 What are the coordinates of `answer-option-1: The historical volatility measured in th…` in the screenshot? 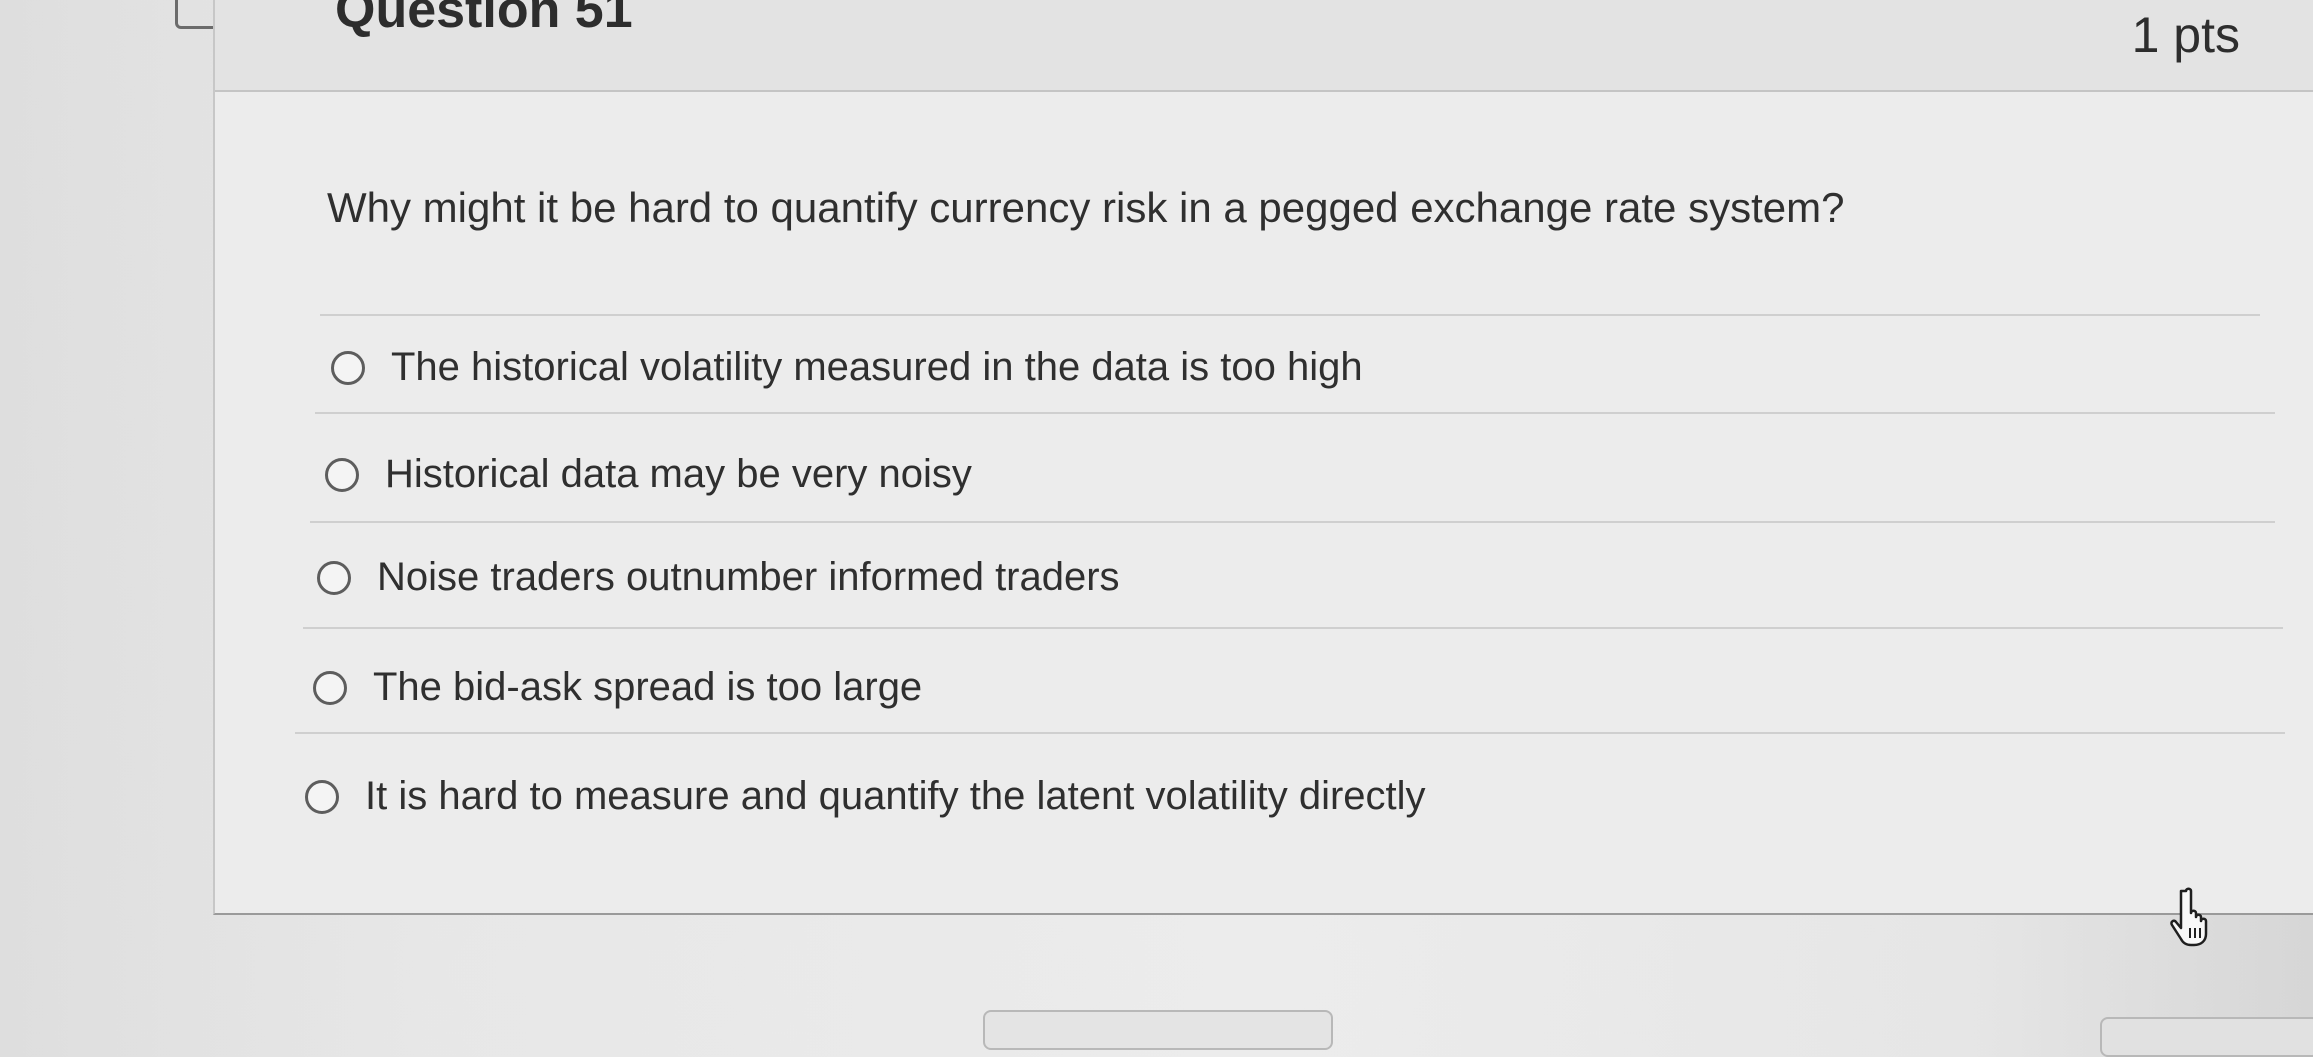 It's located at (847, 367).